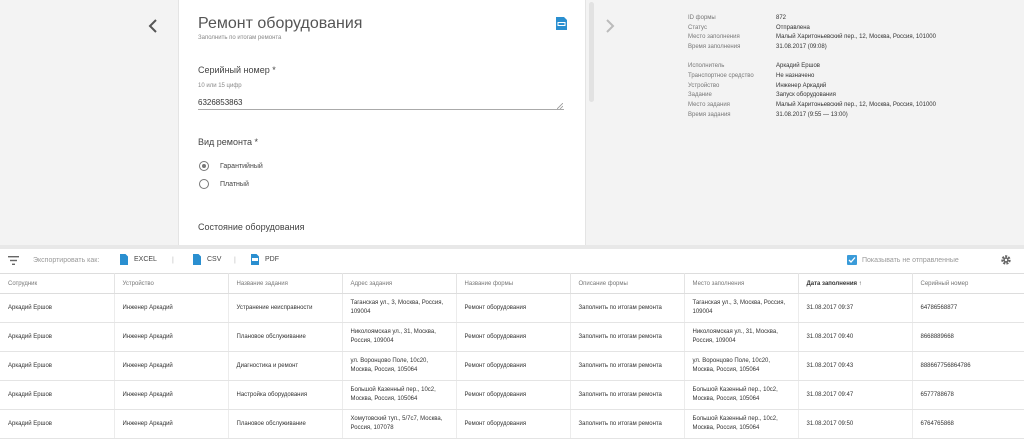 Image resolution: width=1024 pixels, height=447 pixels. Describe the element at coordinates (768, 114) in the screenshot. I see `info-row: Время задания 31.08.2017 (9:55 — 13:00)` at that location.